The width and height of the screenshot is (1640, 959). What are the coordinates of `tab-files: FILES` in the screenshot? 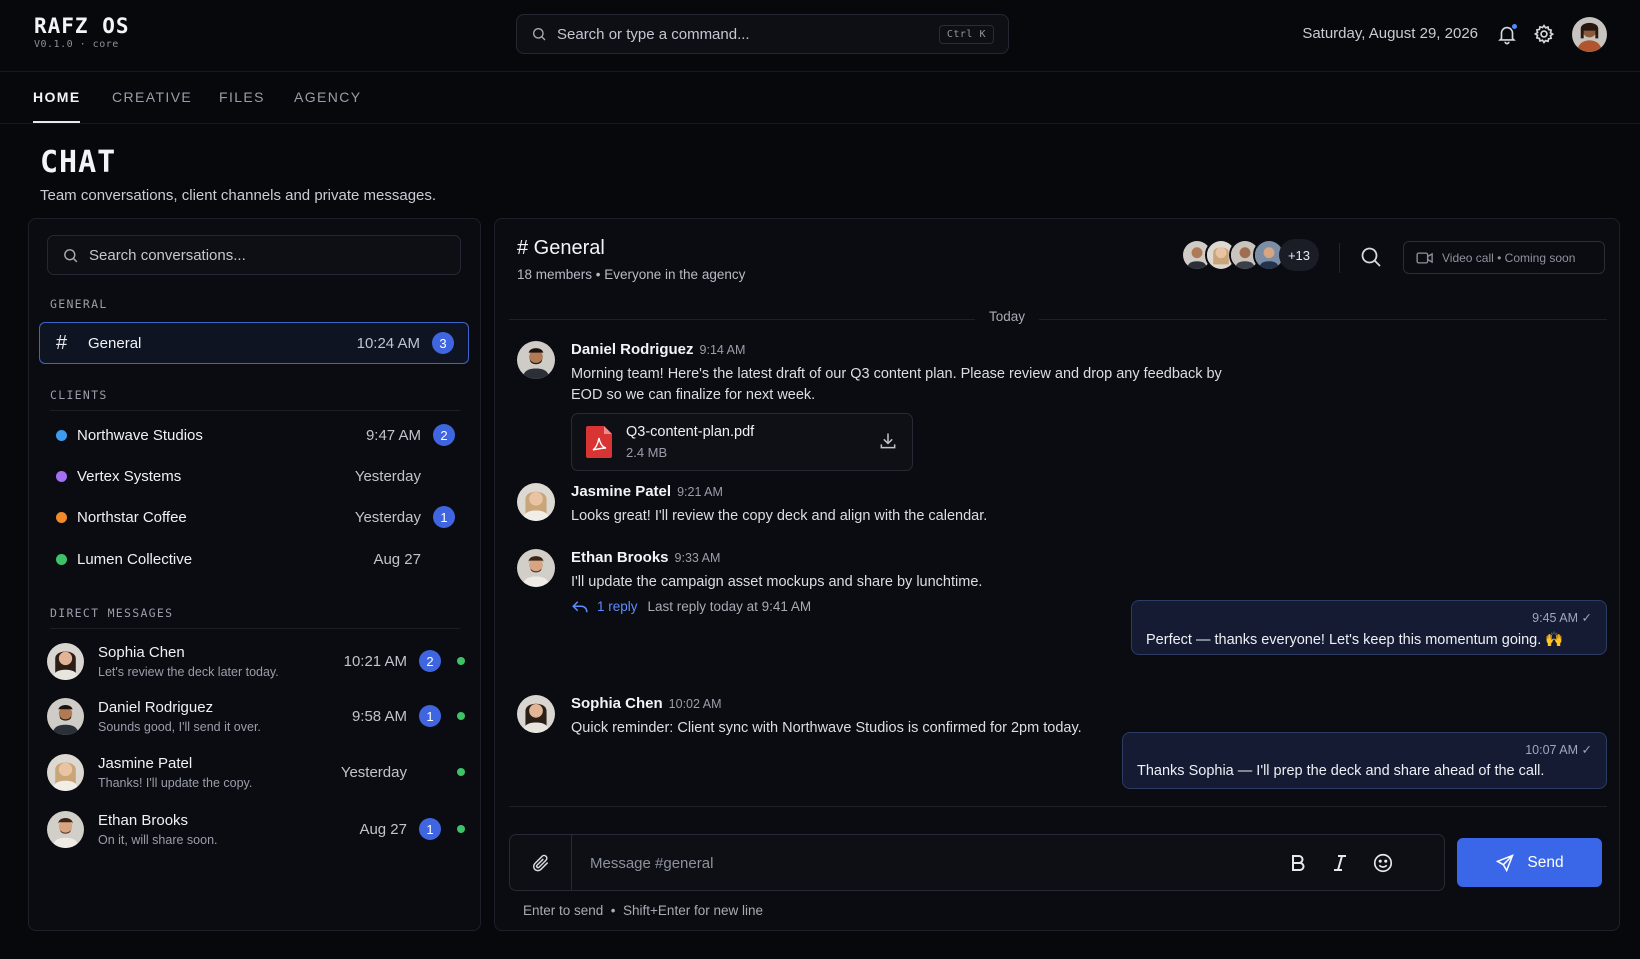 It's located at (242, 97).